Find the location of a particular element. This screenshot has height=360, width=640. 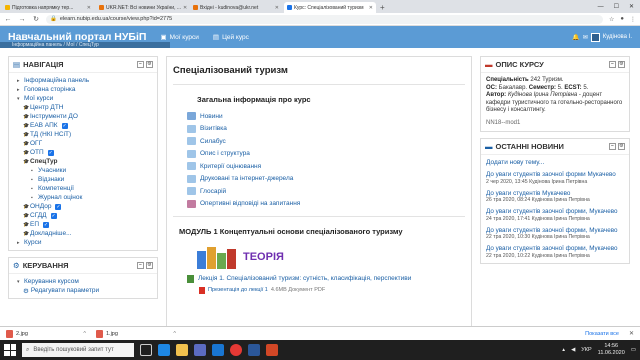

menu-icon: ⋮ is located at coordinates (633, 19).